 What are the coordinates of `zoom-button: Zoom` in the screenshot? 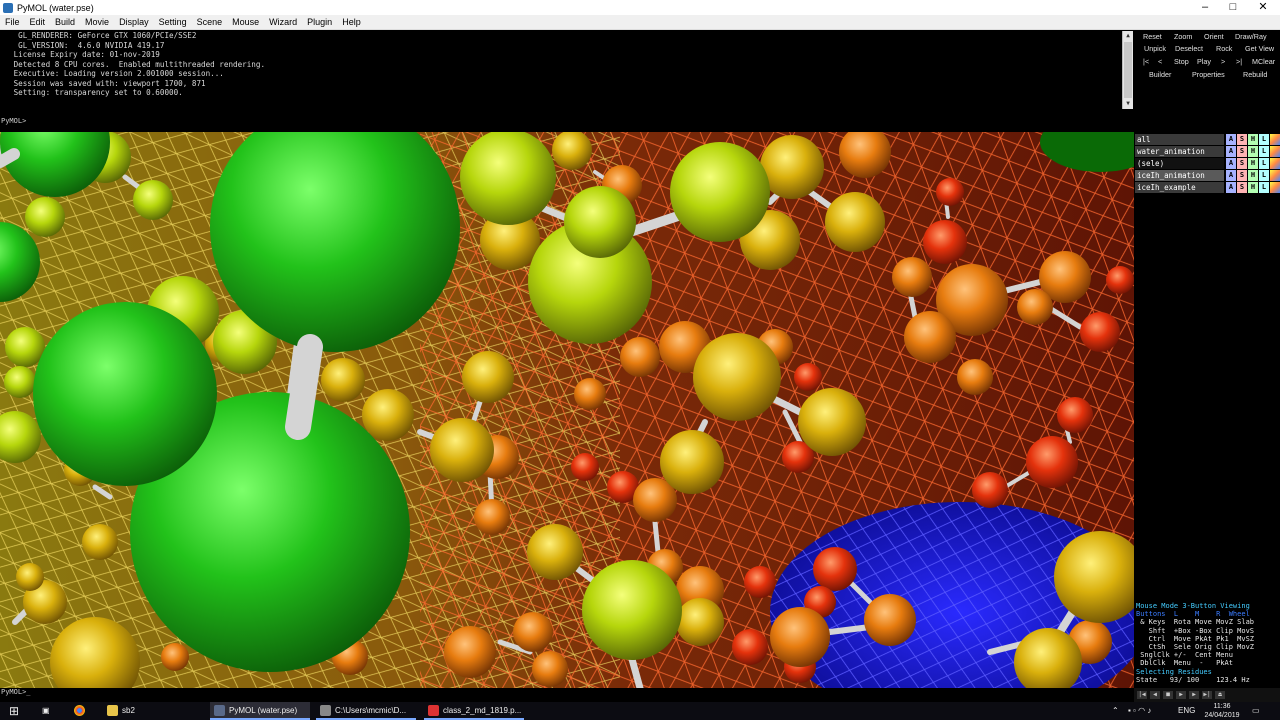 It's located at (1183, 37).